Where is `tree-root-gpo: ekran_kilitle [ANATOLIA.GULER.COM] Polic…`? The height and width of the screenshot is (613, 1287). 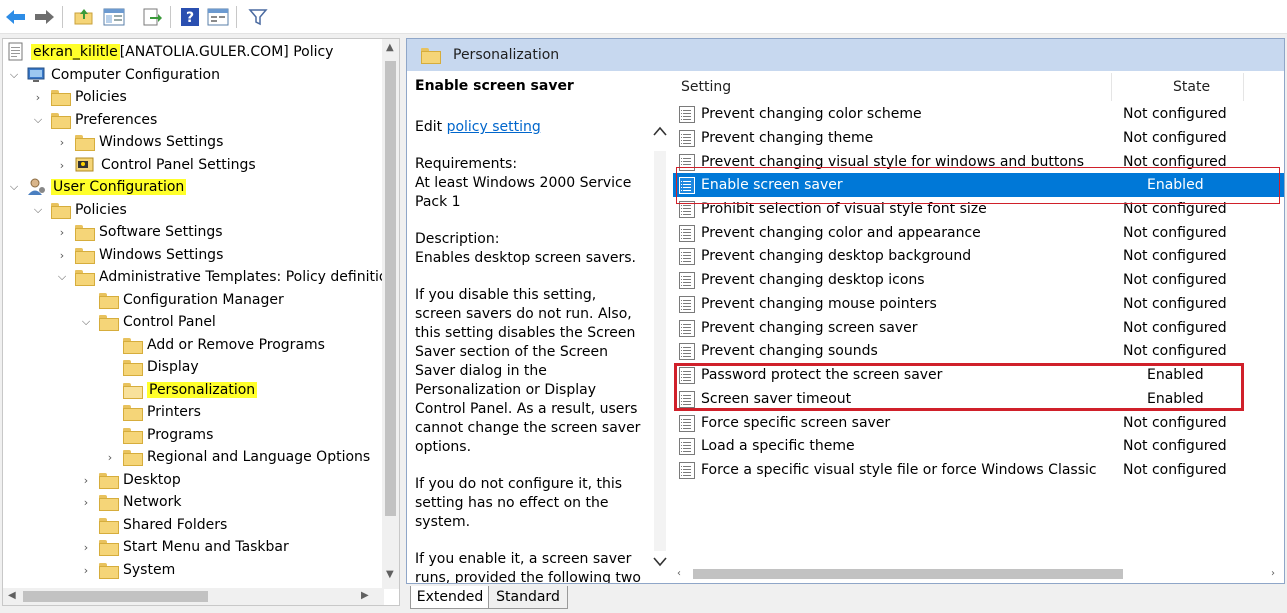 tree-root-gpo: ekran_kilitle [ANATOLIA.GULER.COM] Polic… is located at coordinates (170, 52).